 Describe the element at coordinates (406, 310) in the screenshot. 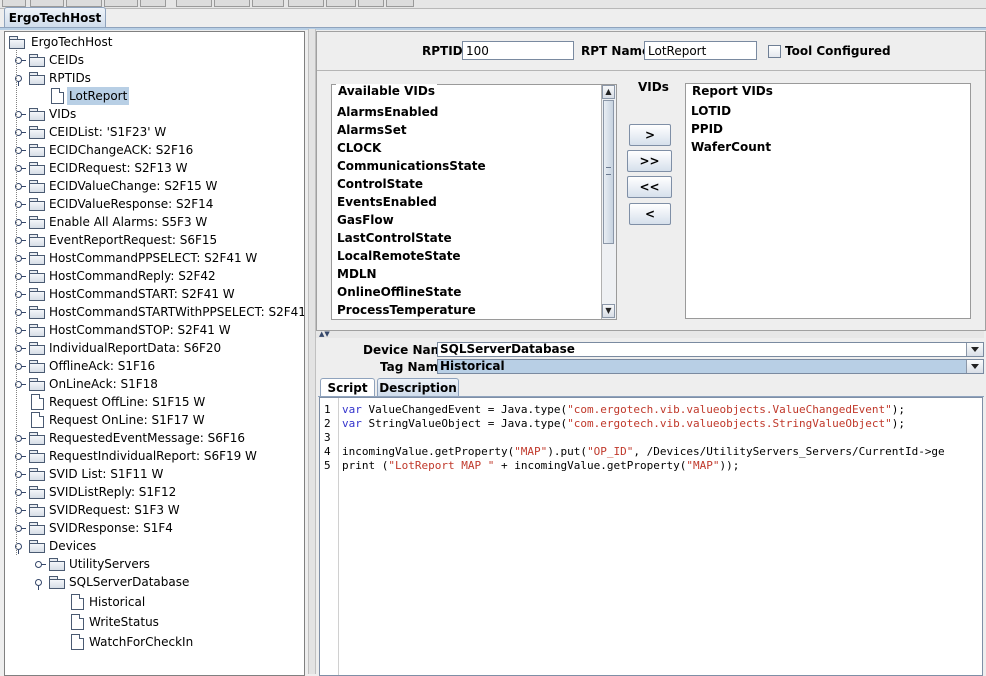

I see `available-vid-item: ProcessTemperature` at that location.